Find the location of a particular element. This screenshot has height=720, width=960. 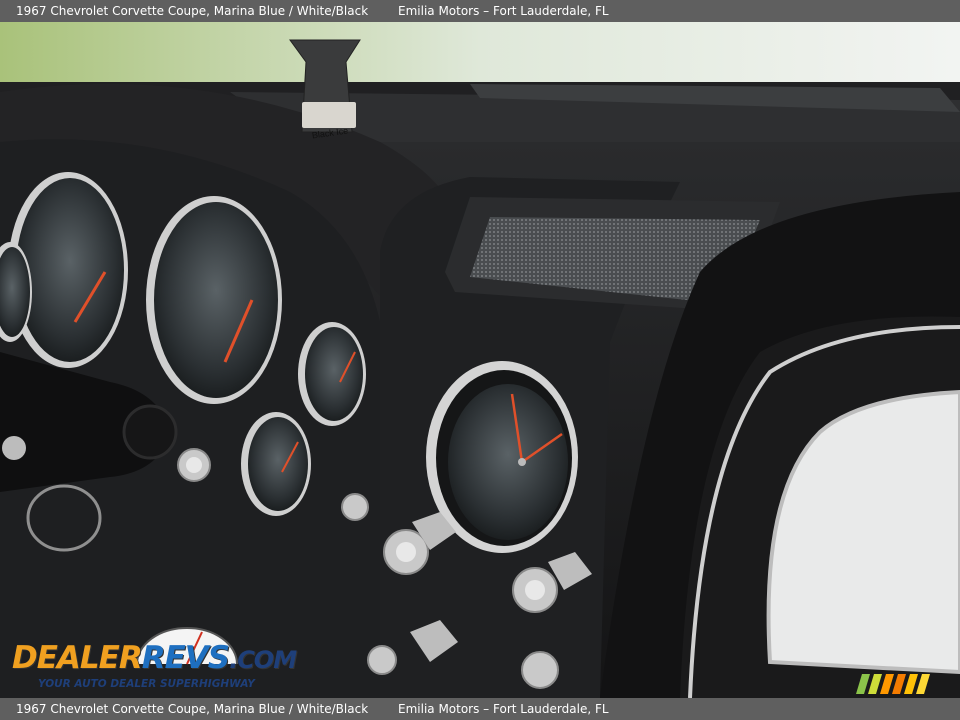

watermark-brand-revs: REVS is located at coordinates (185, 658).